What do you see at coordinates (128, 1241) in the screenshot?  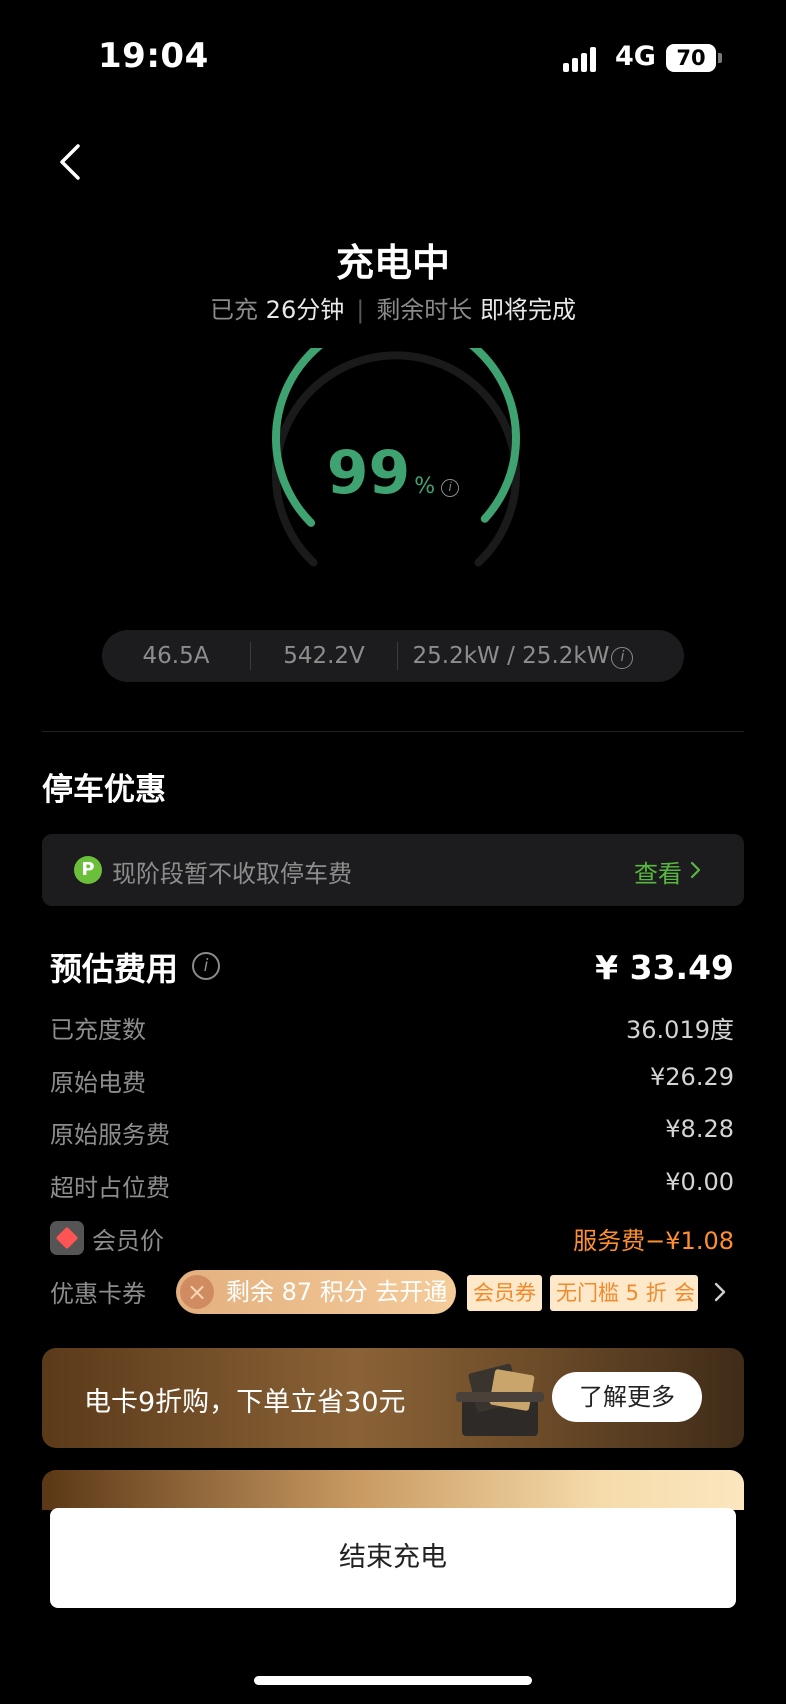 I see `member-price-label: 会员价` at bounding box center [128, 1241].